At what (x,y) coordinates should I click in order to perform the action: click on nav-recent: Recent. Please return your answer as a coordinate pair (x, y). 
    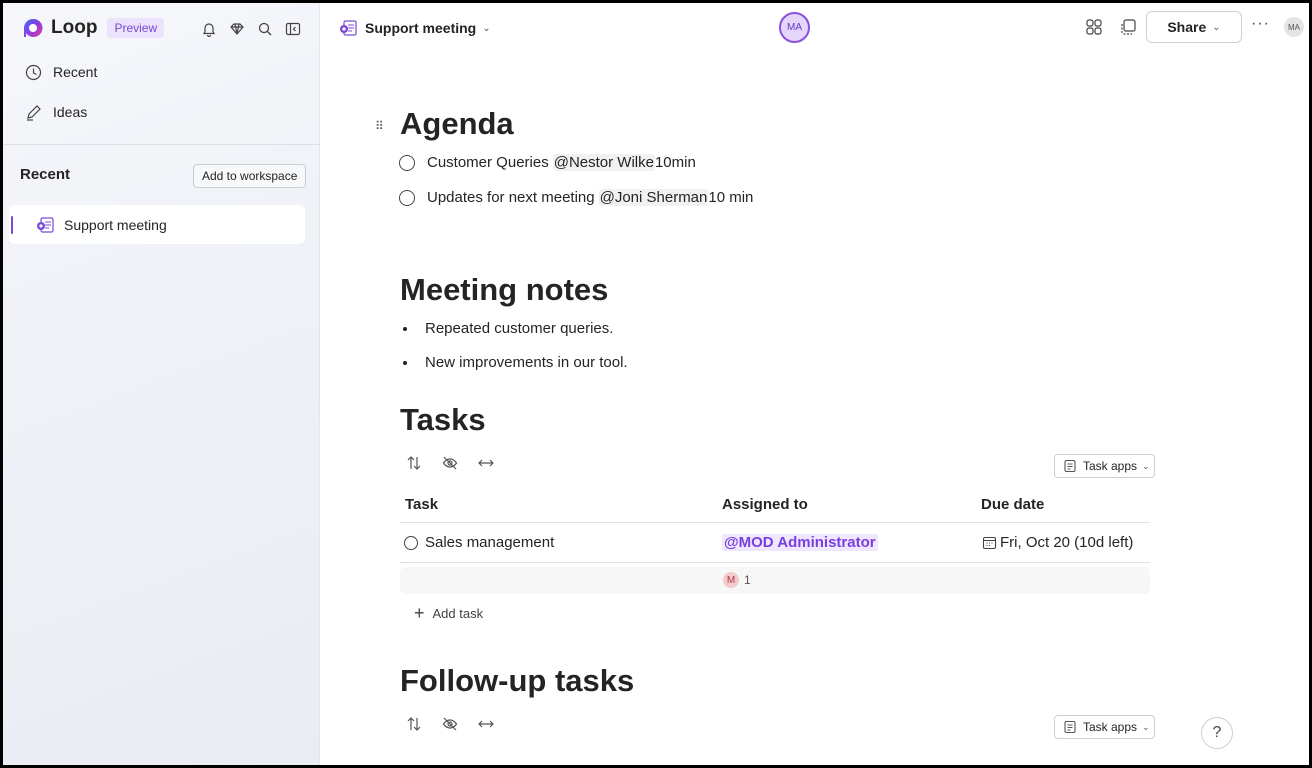
    Looking at the image, I should click on (60, 72).